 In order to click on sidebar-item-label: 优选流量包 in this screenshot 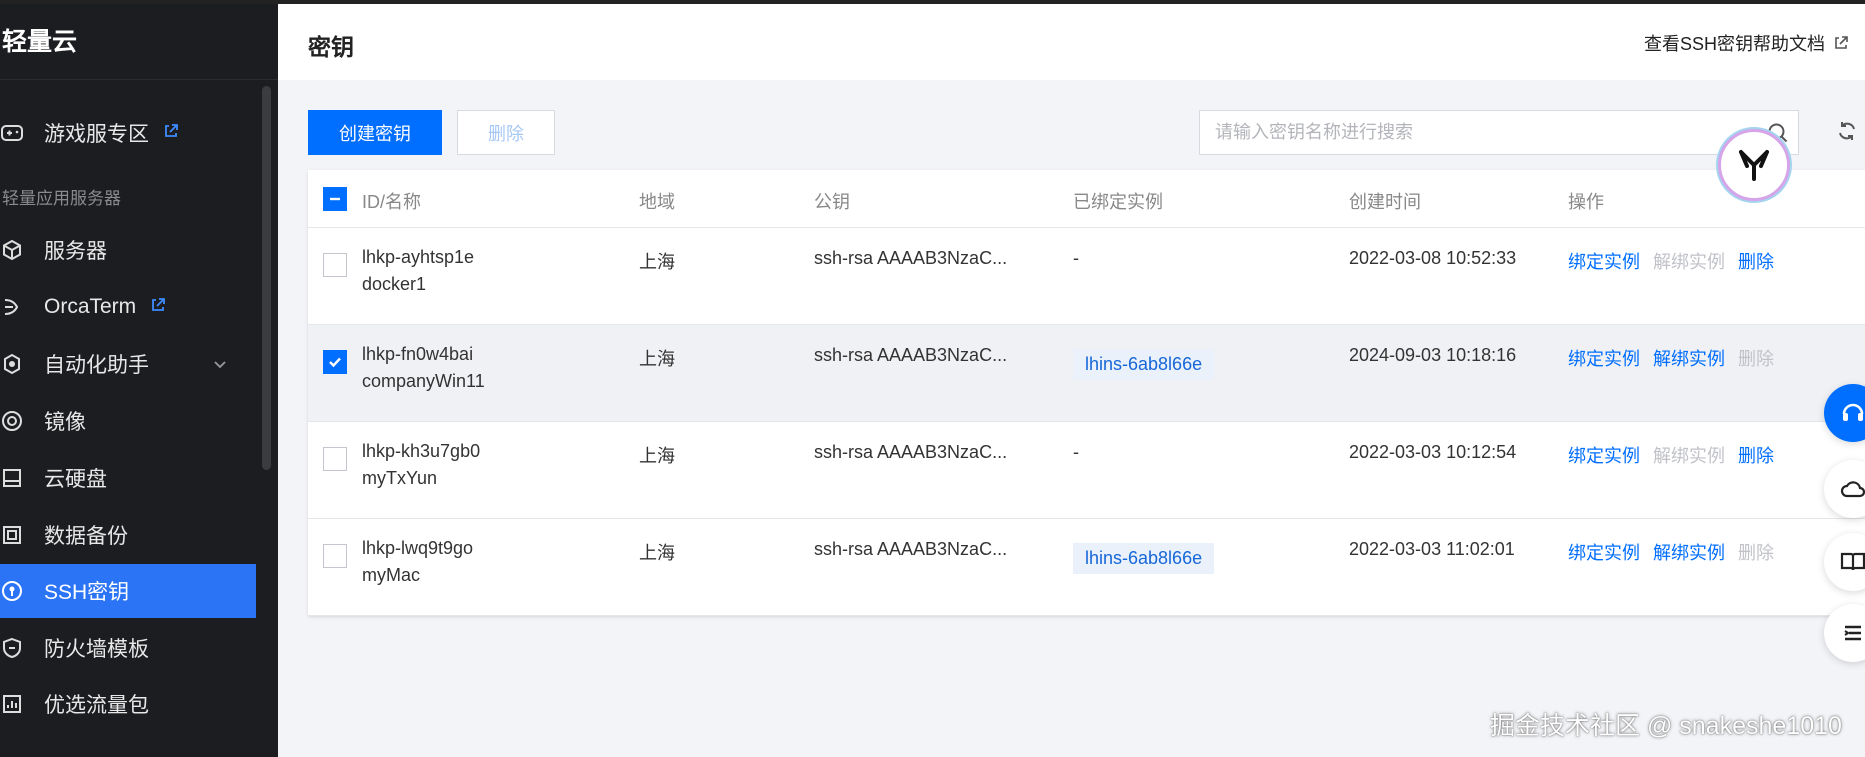, I will do `click(96, 705)`.